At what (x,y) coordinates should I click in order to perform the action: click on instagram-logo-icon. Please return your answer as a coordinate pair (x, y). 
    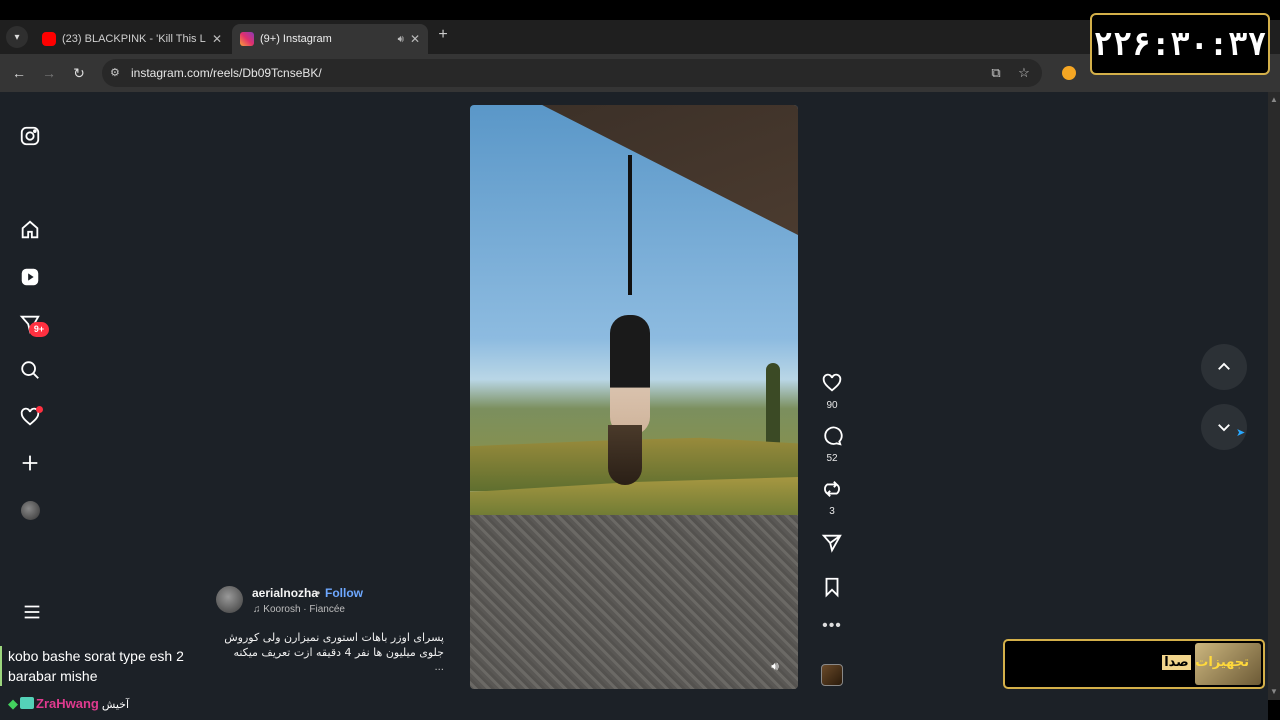
    Looking at the image, I should click on (30, 136).